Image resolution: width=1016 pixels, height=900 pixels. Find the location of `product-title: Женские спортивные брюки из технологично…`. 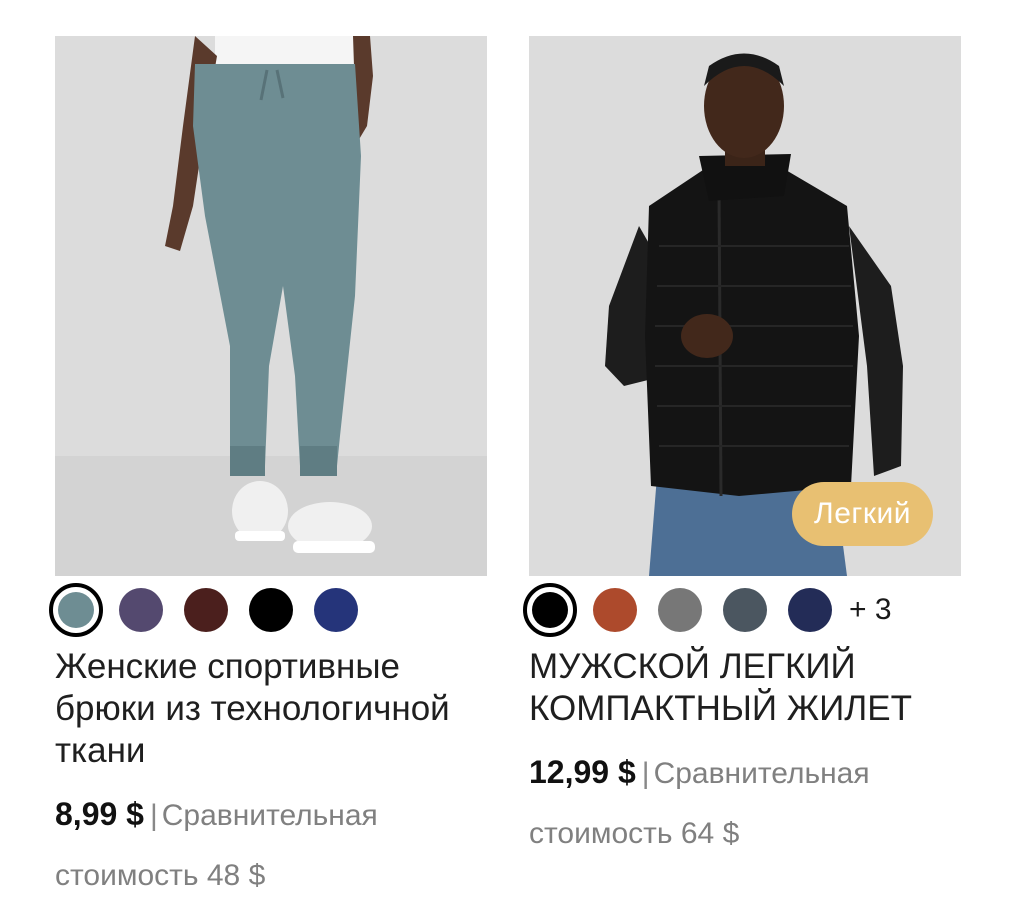

product-title: Женские спортивные брюки из технологично… is located at coordinates (271, 709).